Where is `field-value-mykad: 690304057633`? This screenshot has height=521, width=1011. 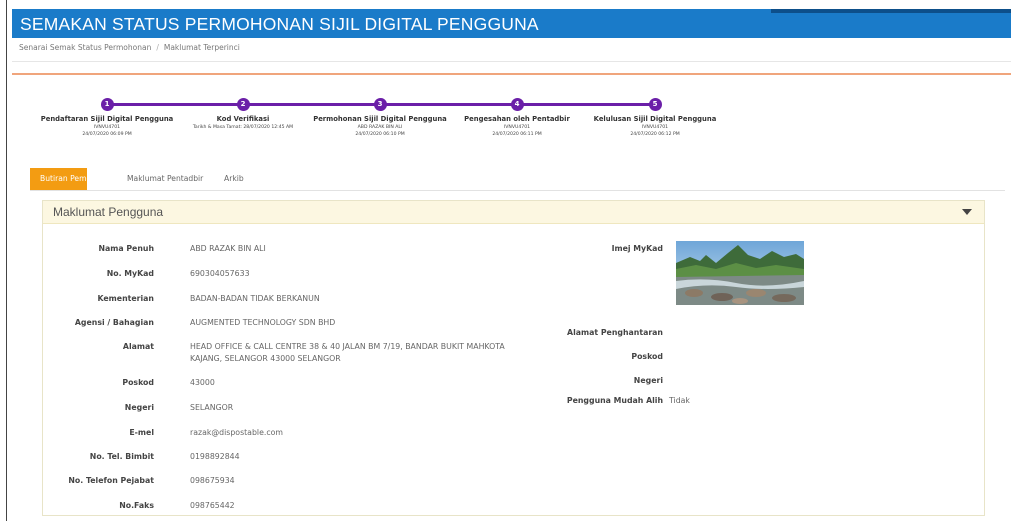 field-value-mykad: 690304057633 is located at coordinates (220, 273).